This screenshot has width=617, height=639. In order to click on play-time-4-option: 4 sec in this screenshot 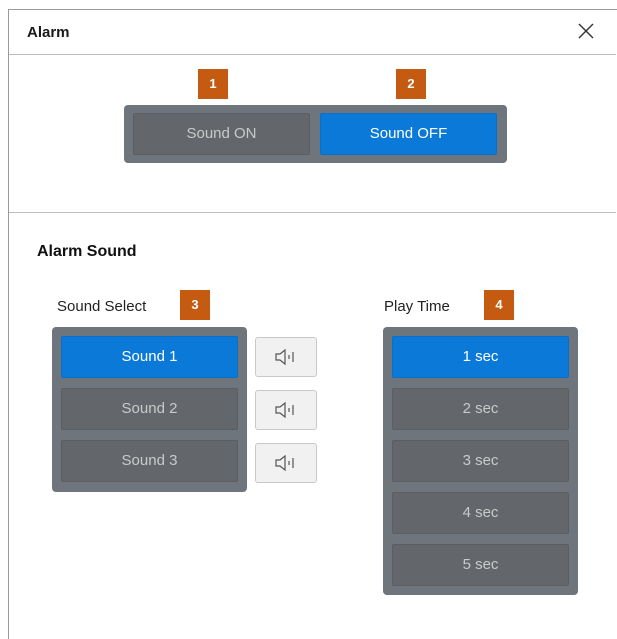, I will do `click(480, 513)`.